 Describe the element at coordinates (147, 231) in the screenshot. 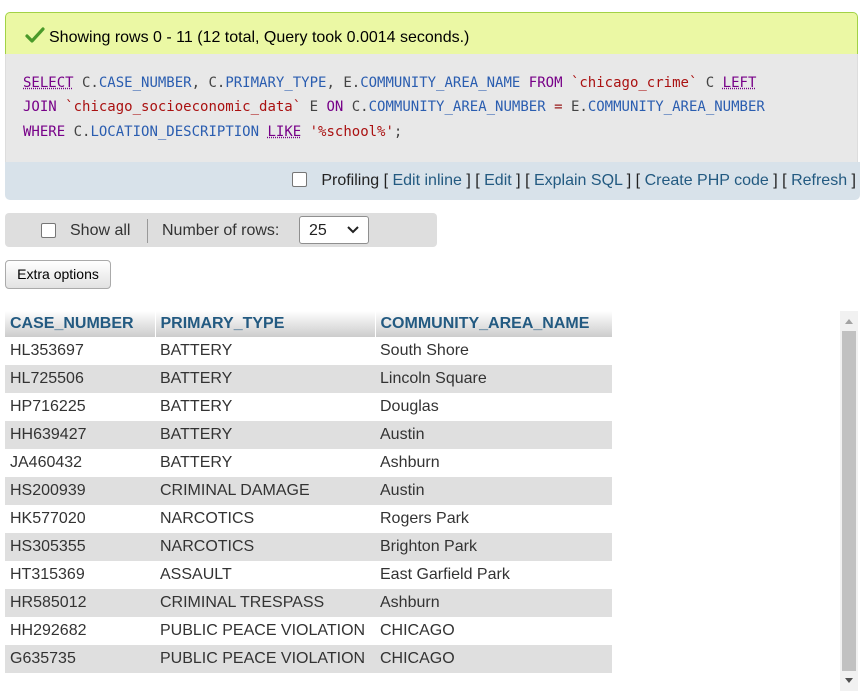

I see `divider` at that location.